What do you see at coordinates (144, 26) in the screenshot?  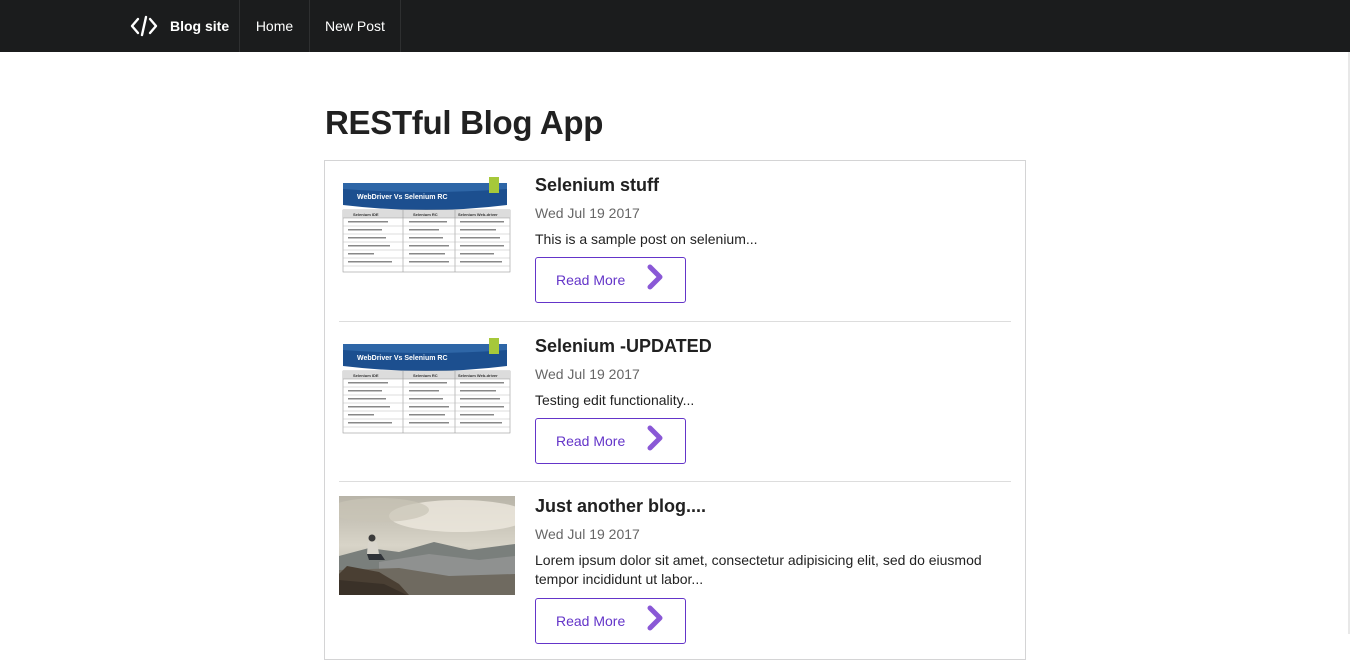 I see `code-icon` at bounding box center [144, 26].